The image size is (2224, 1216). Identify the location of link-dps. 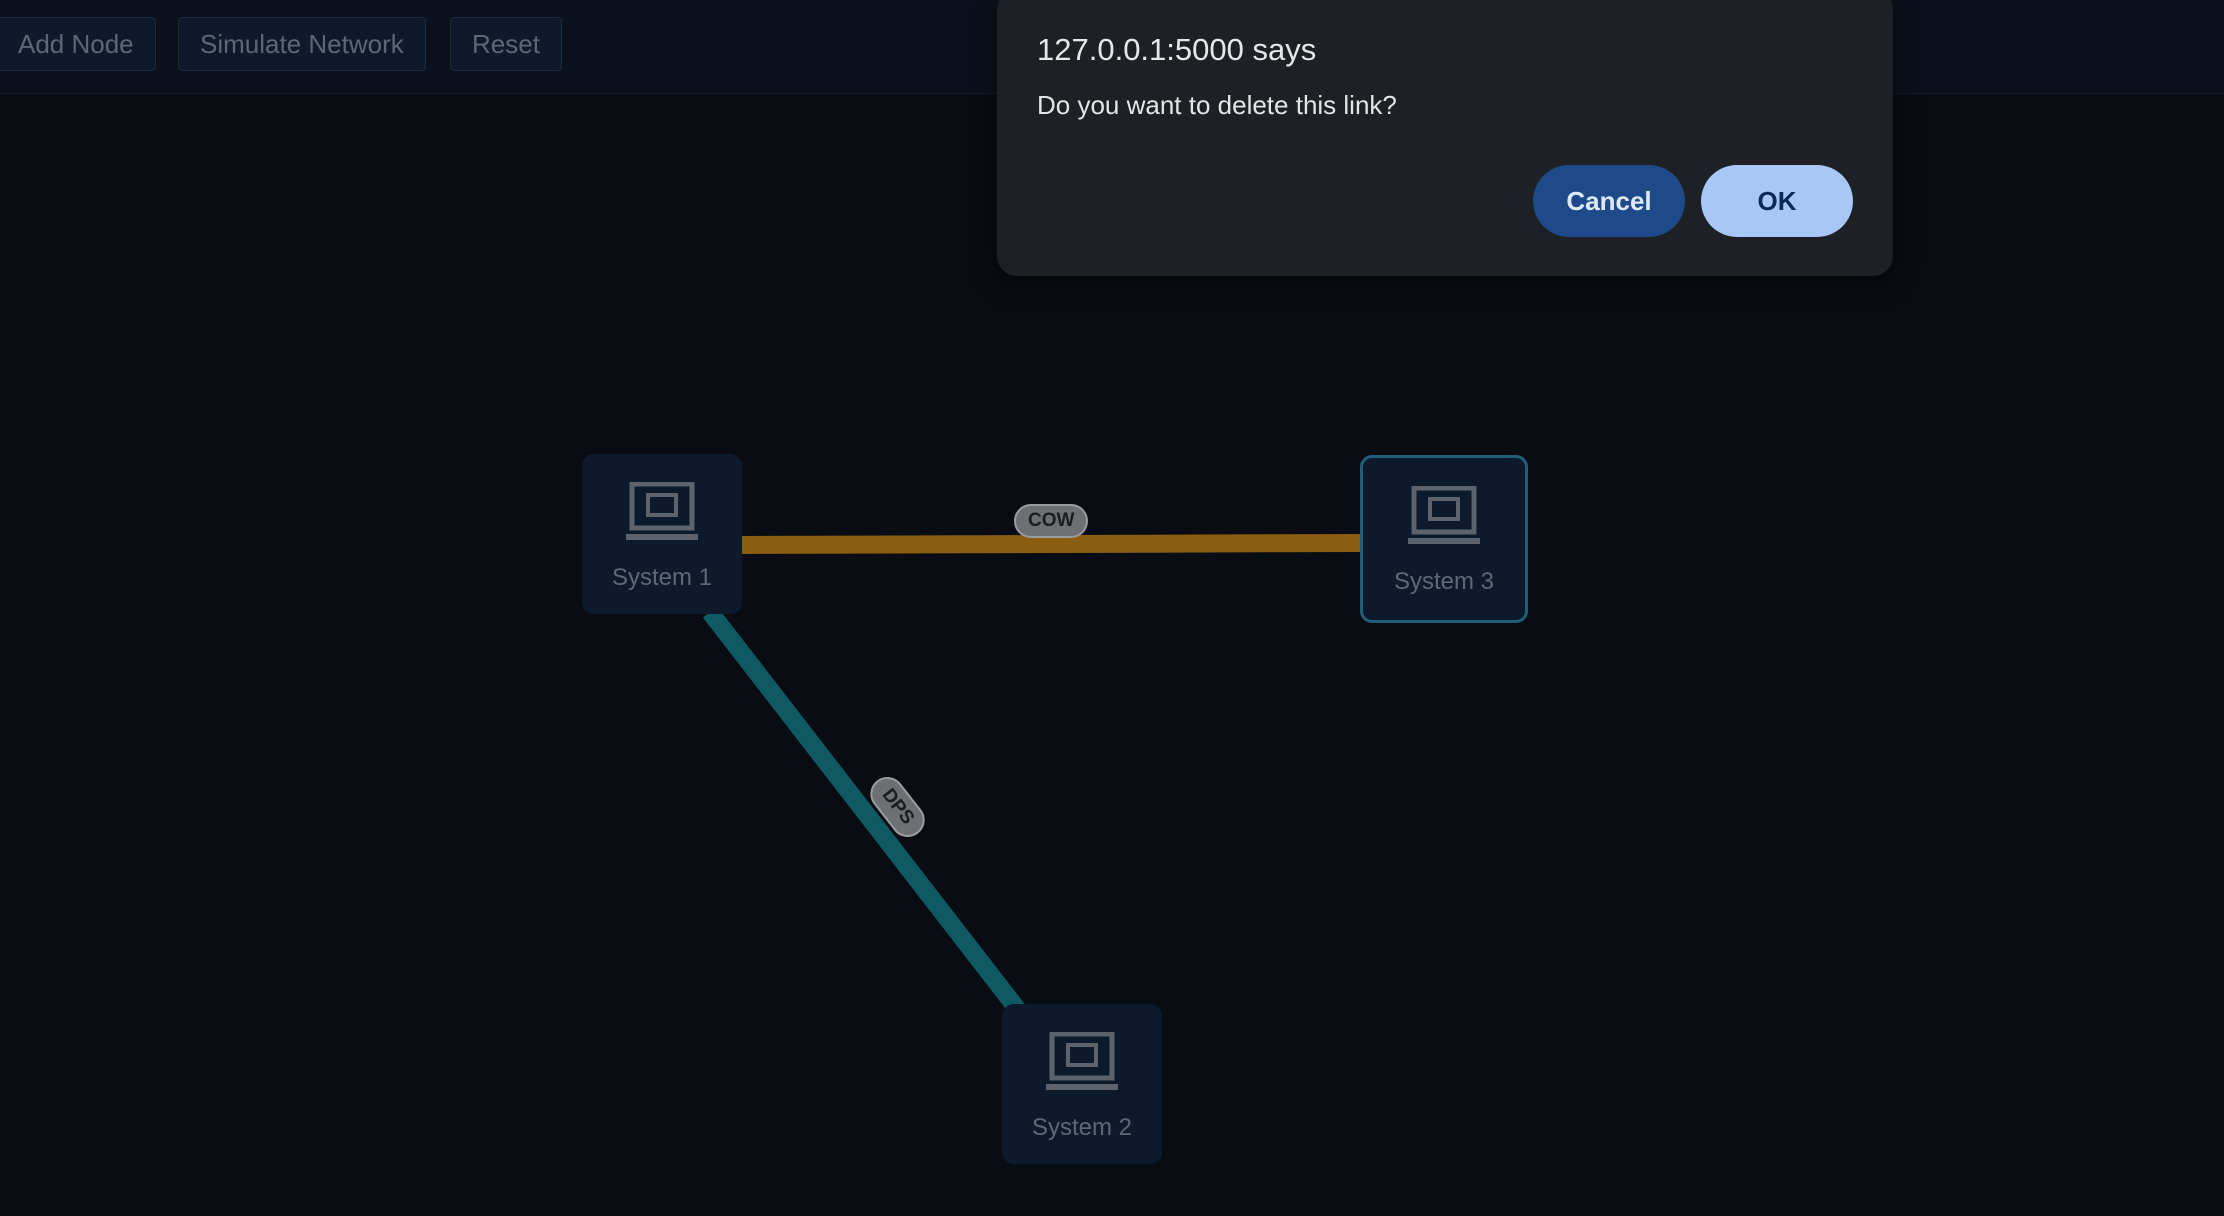
(864, 811).